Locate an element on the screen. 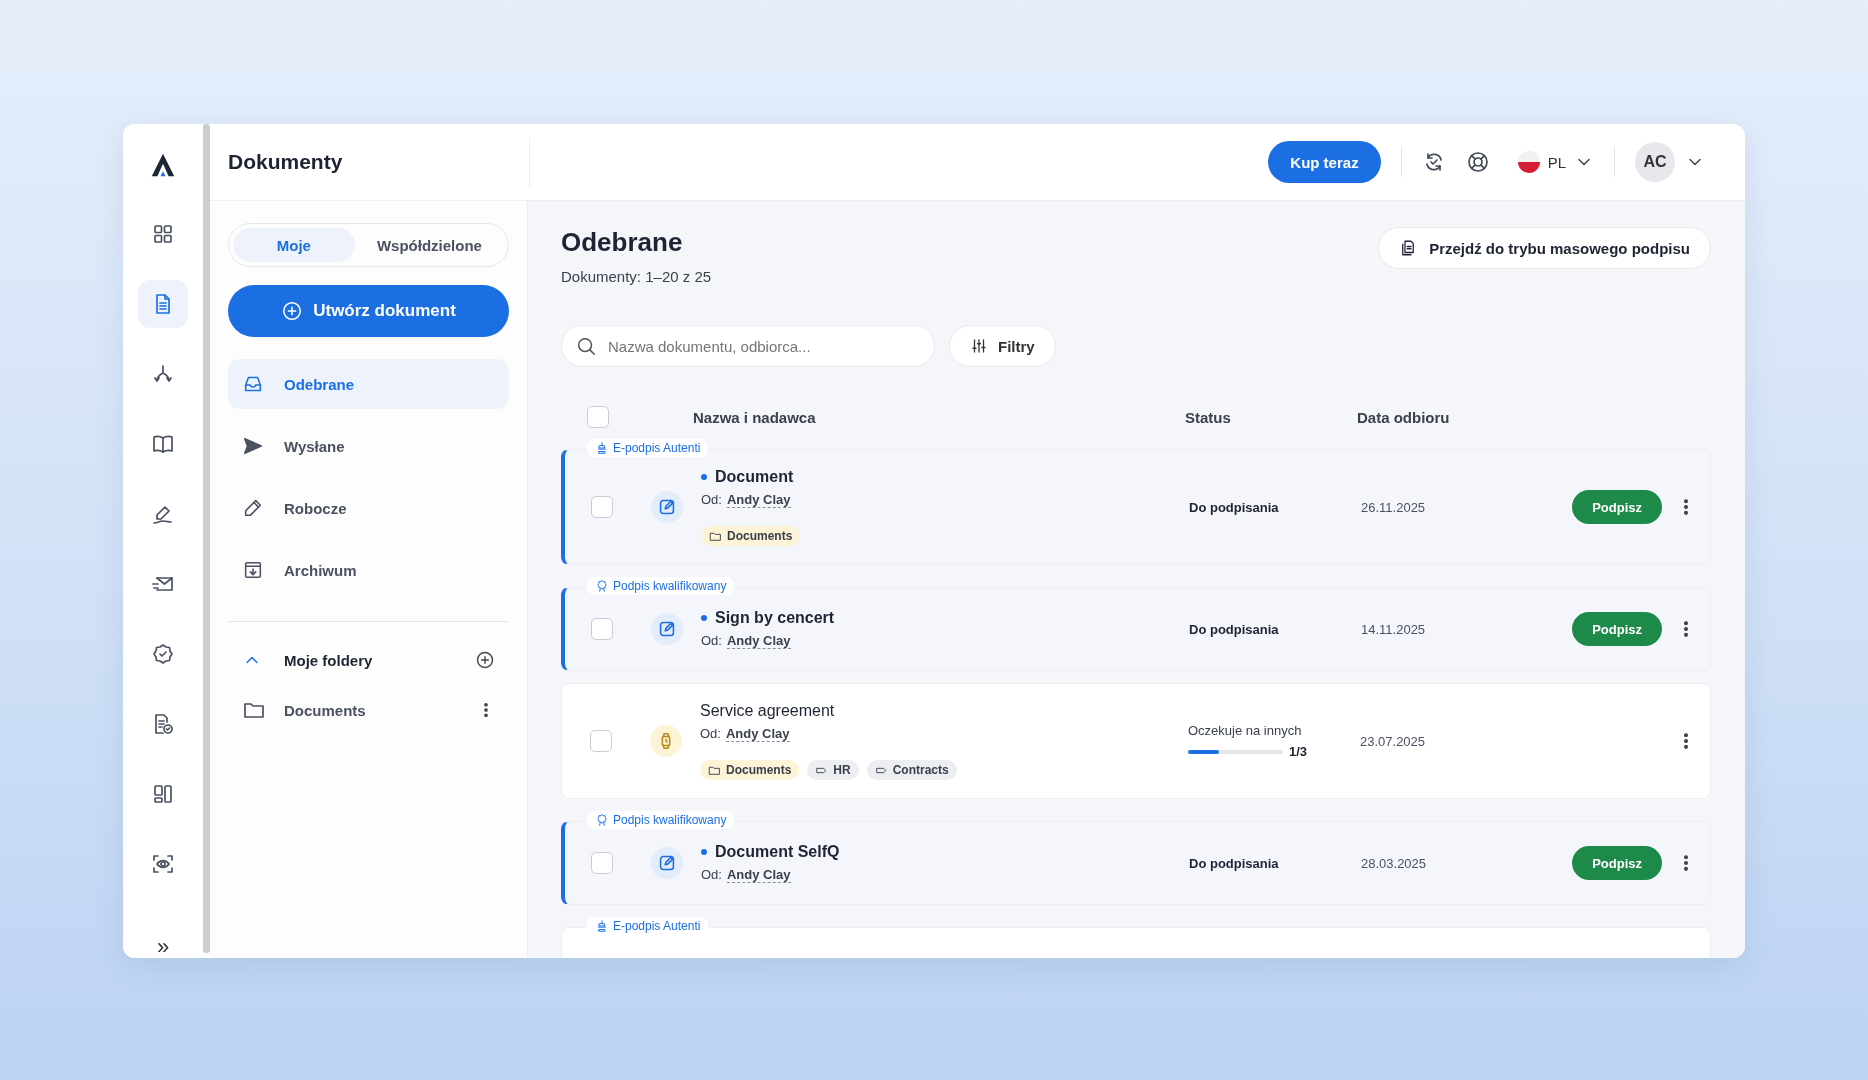  page-title: Dokumenty is located at coordinates (285, 162).